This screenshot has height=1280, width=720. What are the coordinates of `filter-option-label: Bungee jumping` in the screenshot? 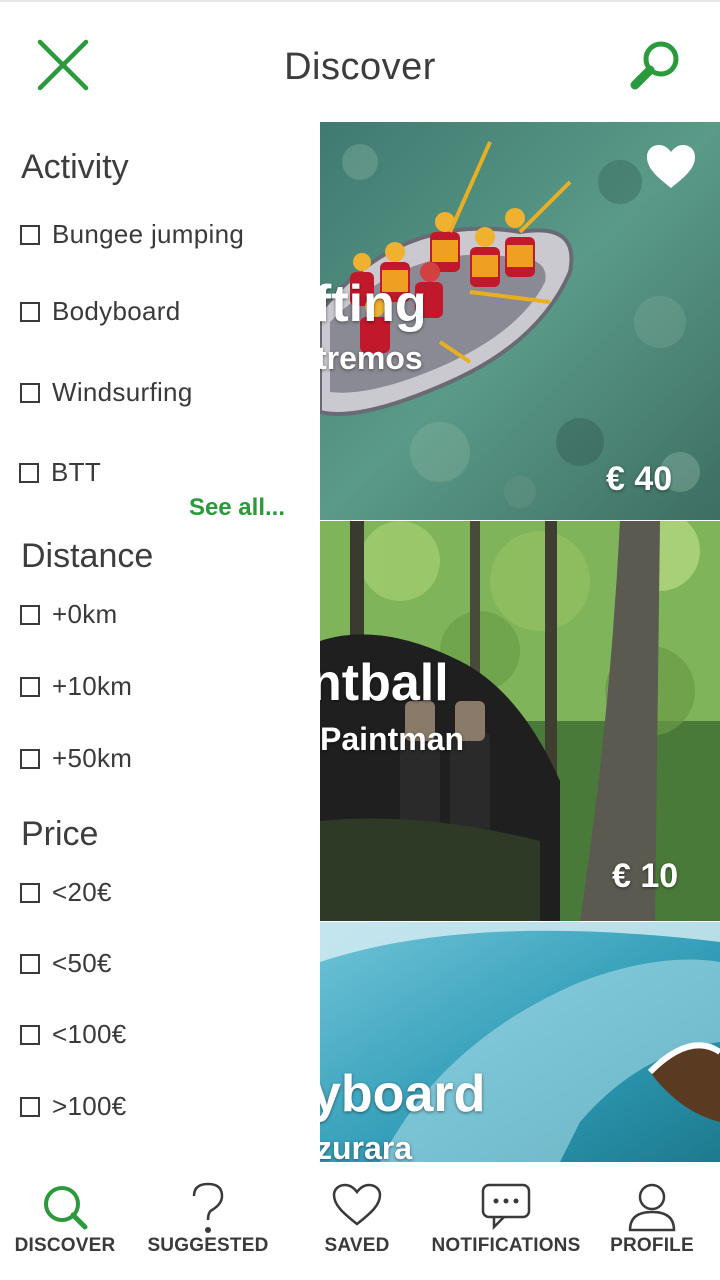 It's located at (148, 234).